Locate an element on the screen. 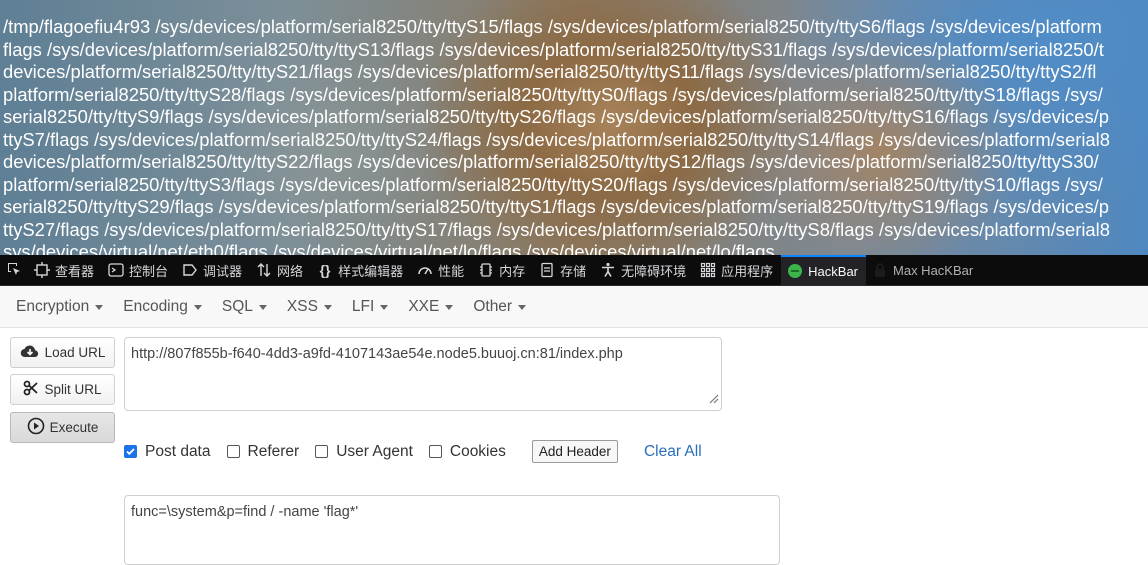 The image size is (1148, 565). tab-label: 应用程序 is located at coordinates (747, 271).